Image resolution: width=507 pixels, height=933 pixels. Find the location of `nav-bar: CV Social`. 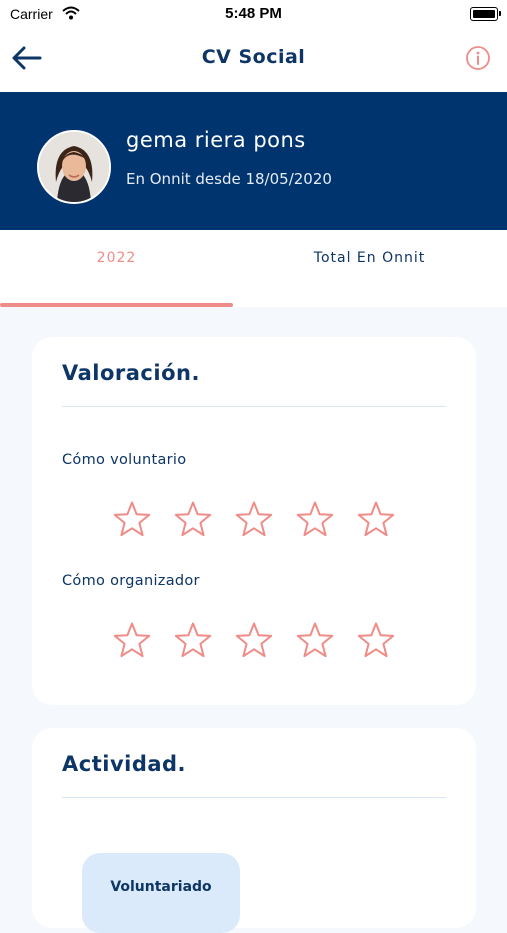

nav-bar: CV Social is located at coordinates (253, 61).